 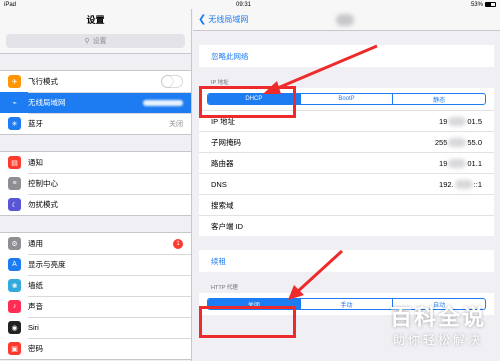 I want to click on sidebar-item-label: 声音, so click(x=35, y=306).